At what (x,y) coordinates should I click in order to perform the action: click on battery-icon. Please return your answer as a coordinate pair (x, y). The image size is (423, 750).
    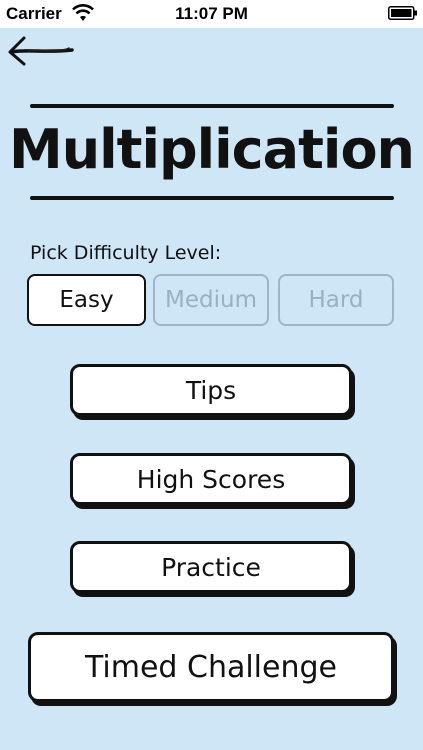
    Looking at the image, I should click on (402, 13).